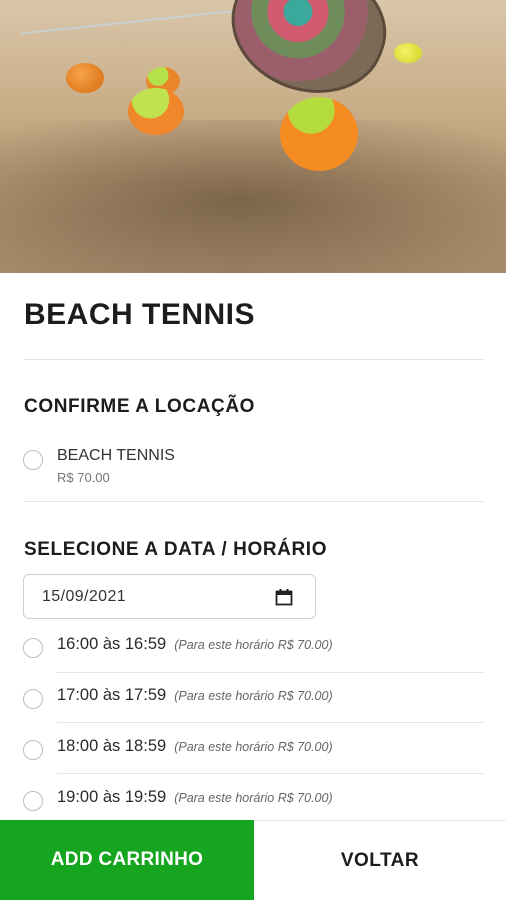 This screenshot has height=900, width=506. What do you see at coordinates (140, 21) in the screenshot?
I see `court-line` at bounding box center [140, 21].